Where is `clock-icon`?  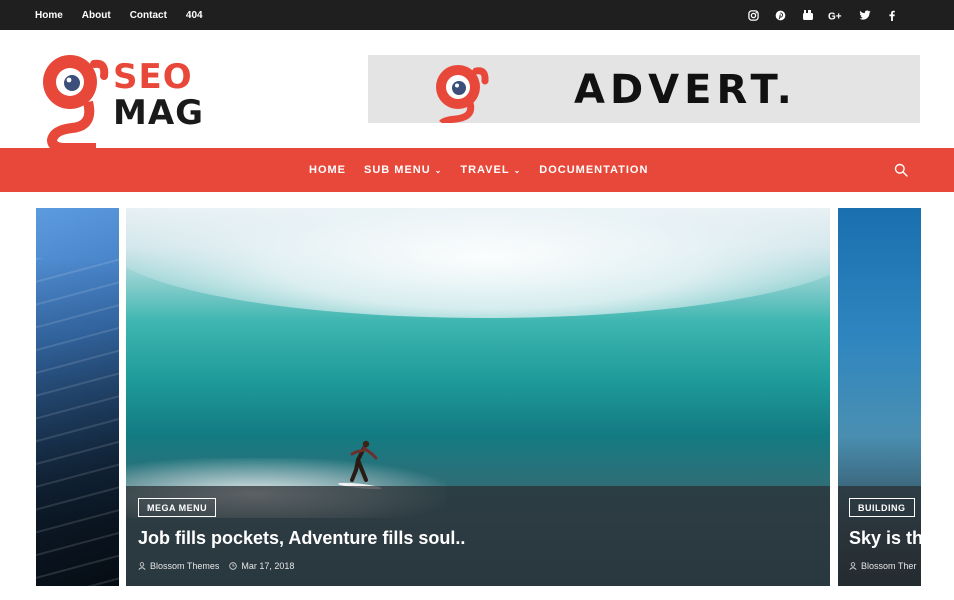 clock-icon is located at coordinates (233, 566).